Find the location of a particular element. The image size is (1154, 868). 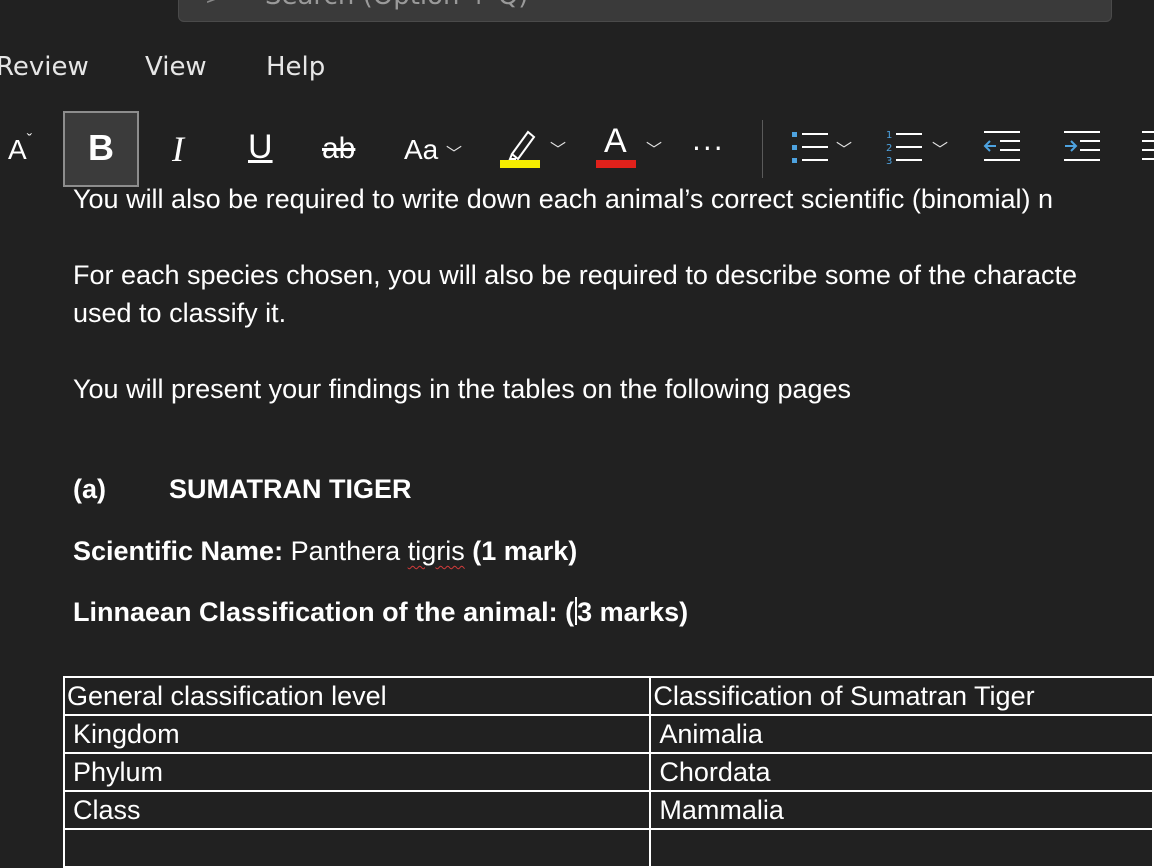

bold-label: B is located at coordinates (101, 147).